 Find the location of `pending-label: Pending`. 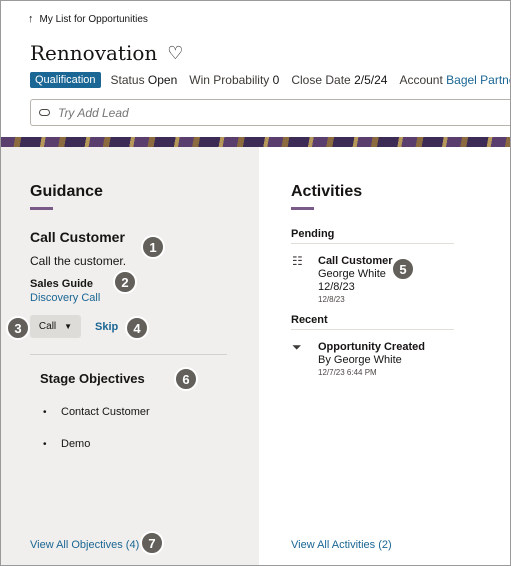

pending-label: Pending is located at coordinates (313, 234).